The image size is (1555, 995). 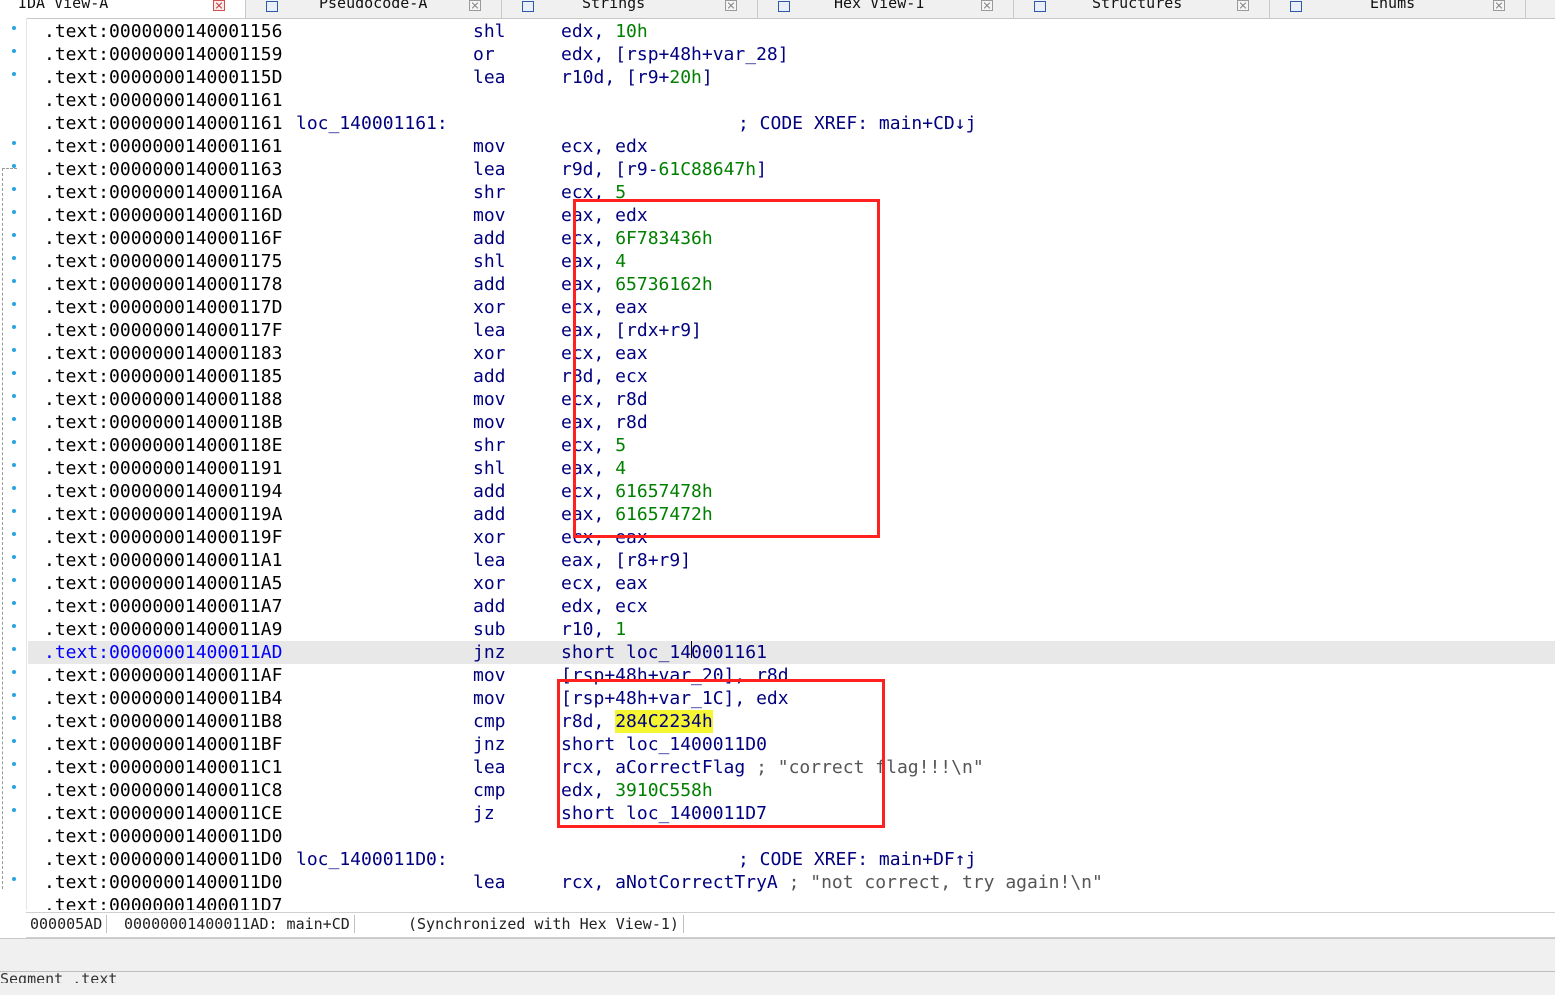 I want to click on operands: ecx, edx, so click(x=604, y=146).